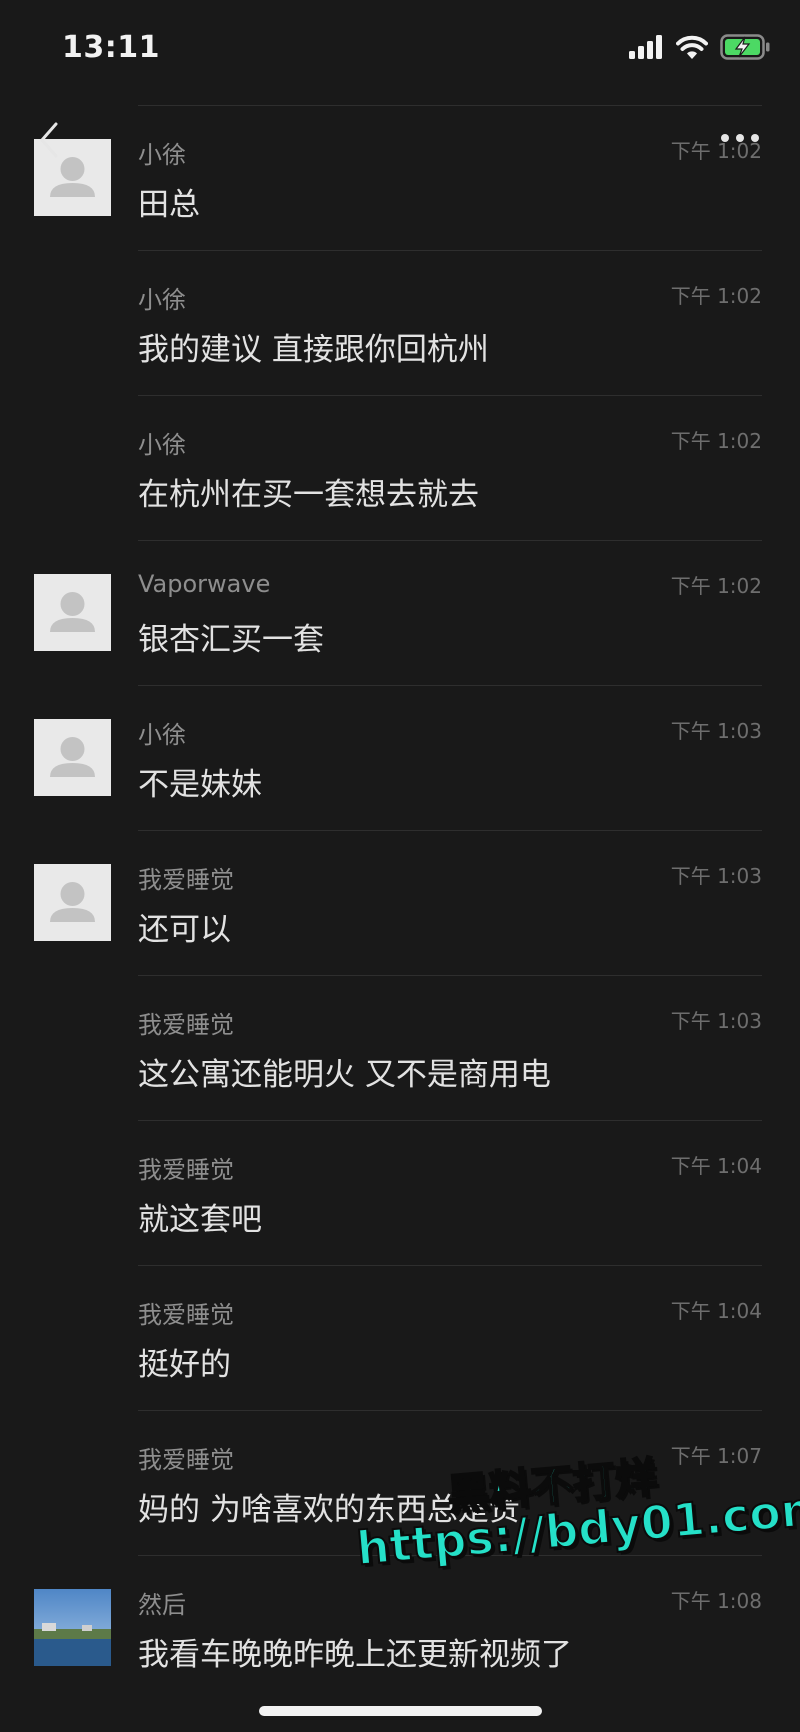  Describe the element at coordinates (72, 1627) in the screenshot. I see `avatar-photo` at that location.